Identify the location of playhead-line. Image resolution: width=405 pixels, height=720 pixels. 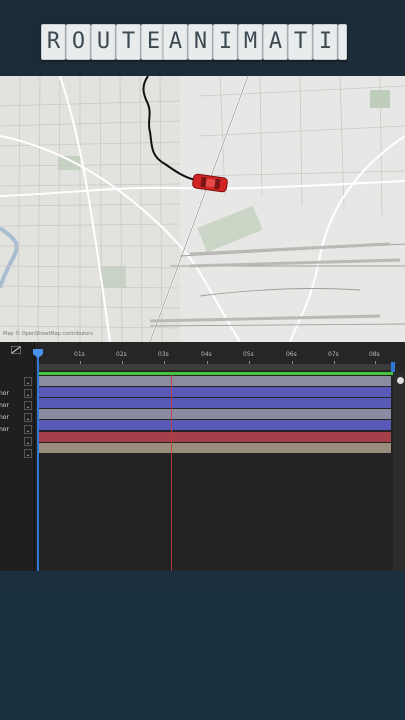
(38, 460).